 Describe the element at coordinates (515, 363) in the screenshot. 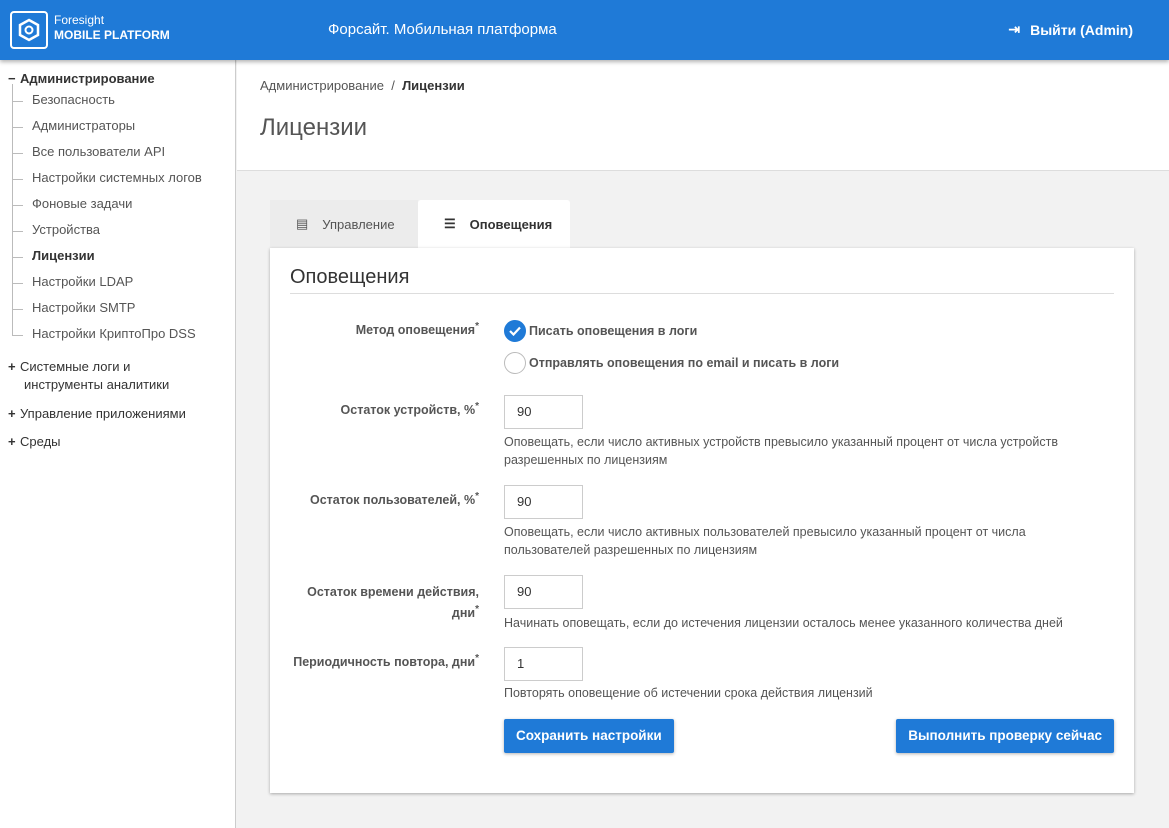

I see `radio-circle` at that location.